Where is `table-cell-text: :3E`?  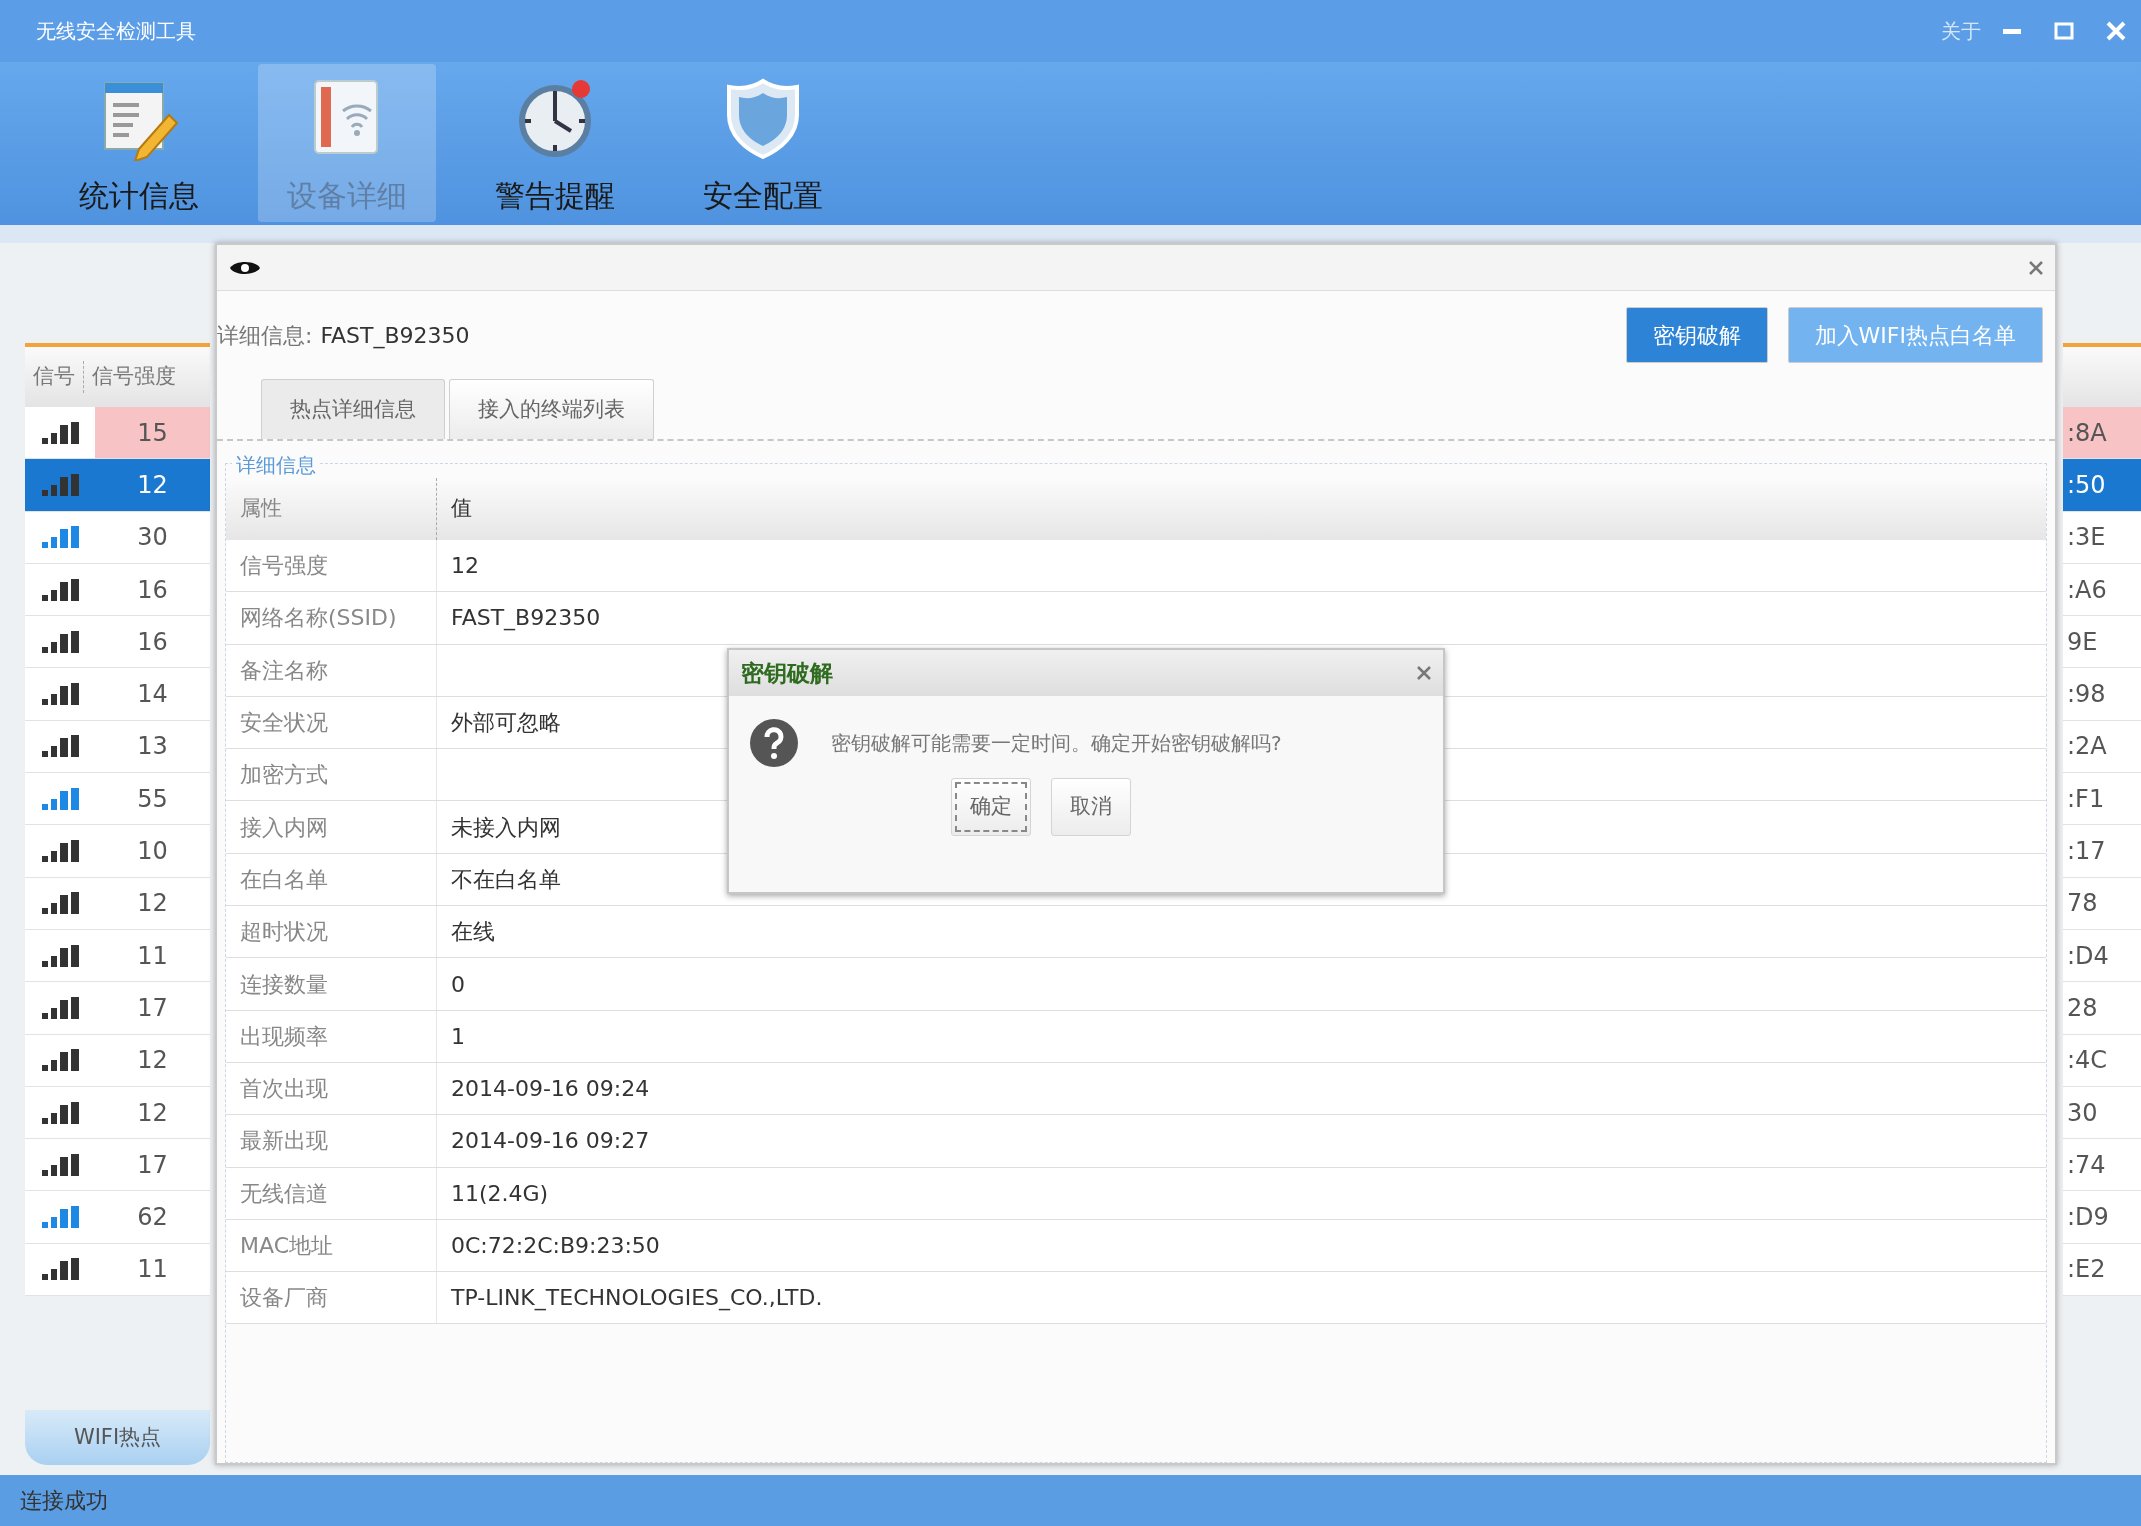 table-cell-text: :3E is located at coordinates (2086, 538).